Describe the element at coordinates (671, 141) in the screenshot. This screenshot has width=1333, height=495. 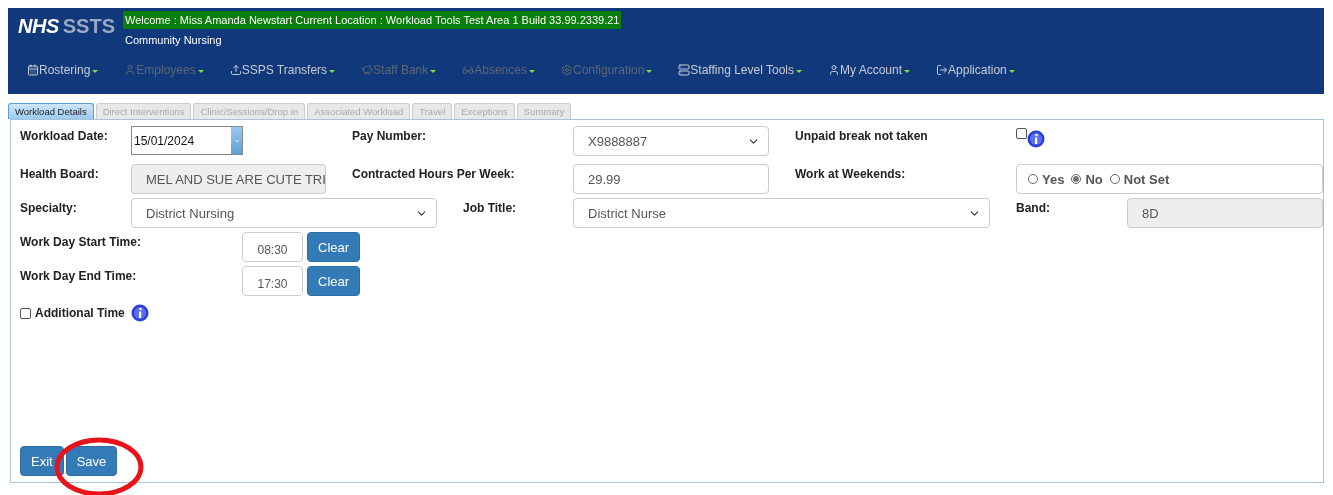
I see `select-field: X9888887` at that location.